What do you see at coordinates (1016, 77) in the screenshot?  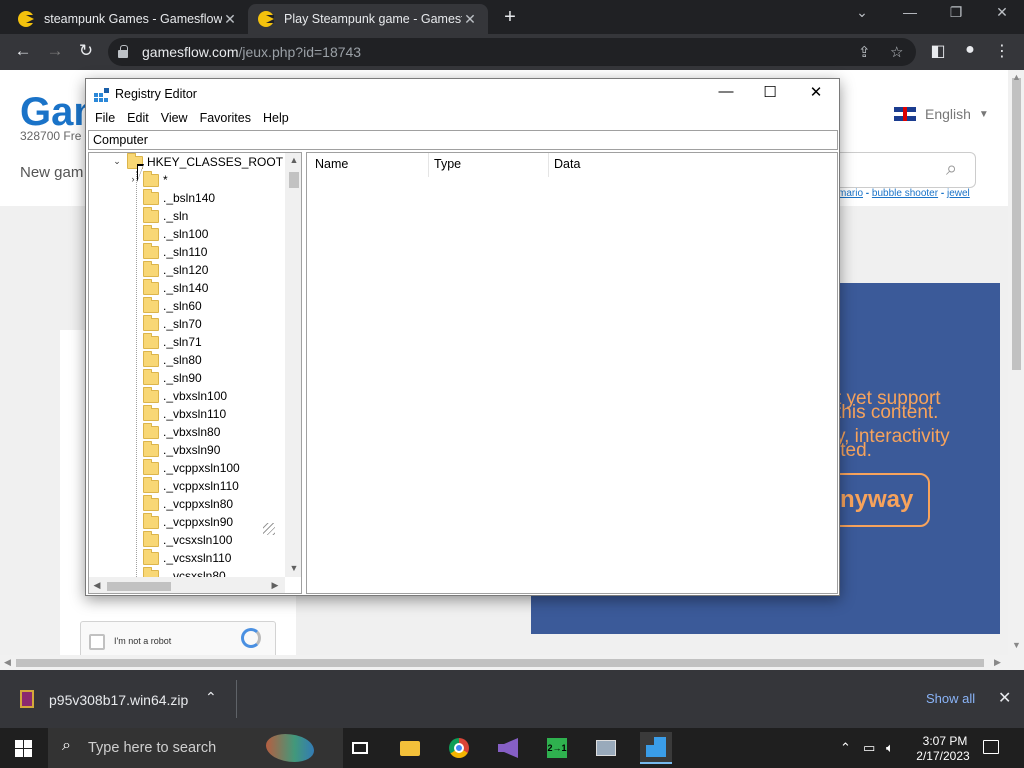 I see `scroll-up-arrow-icon: ▲` at bounding box center [1016, 77].